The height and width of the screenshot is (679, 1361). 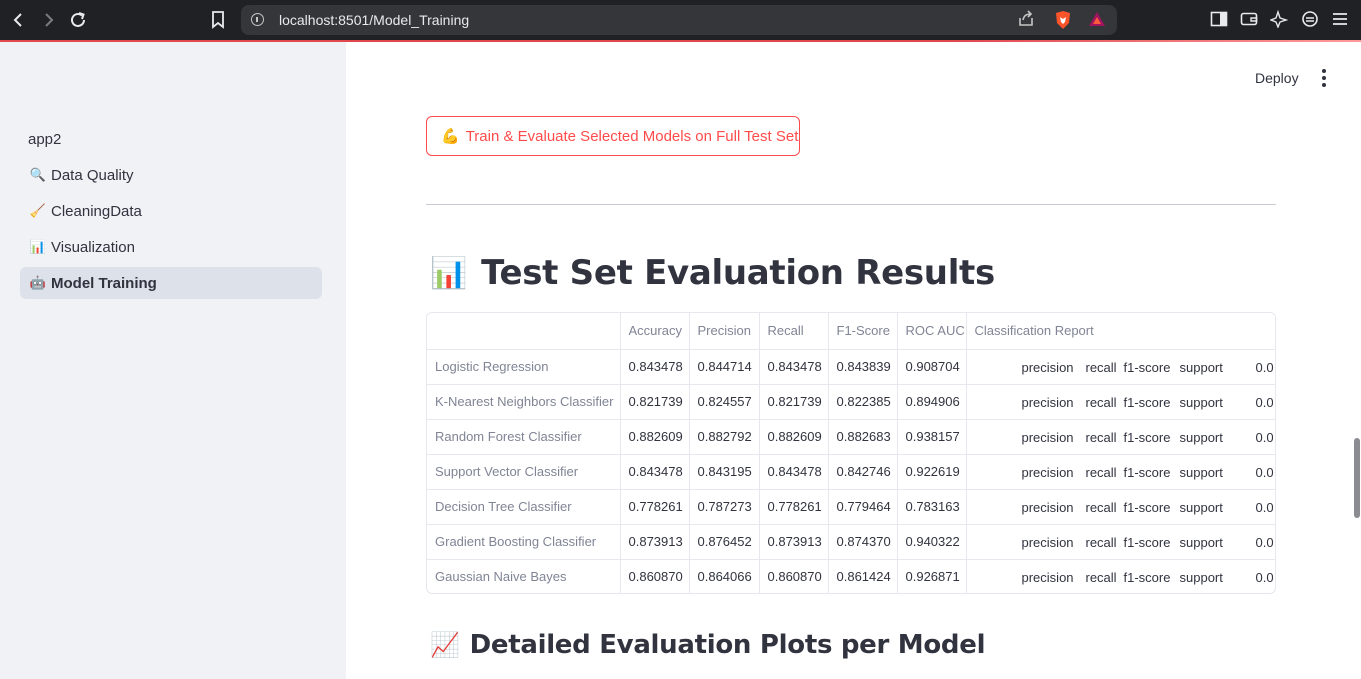 I want to click on cell-f1: 0.822385, so click(x=863, y=402).